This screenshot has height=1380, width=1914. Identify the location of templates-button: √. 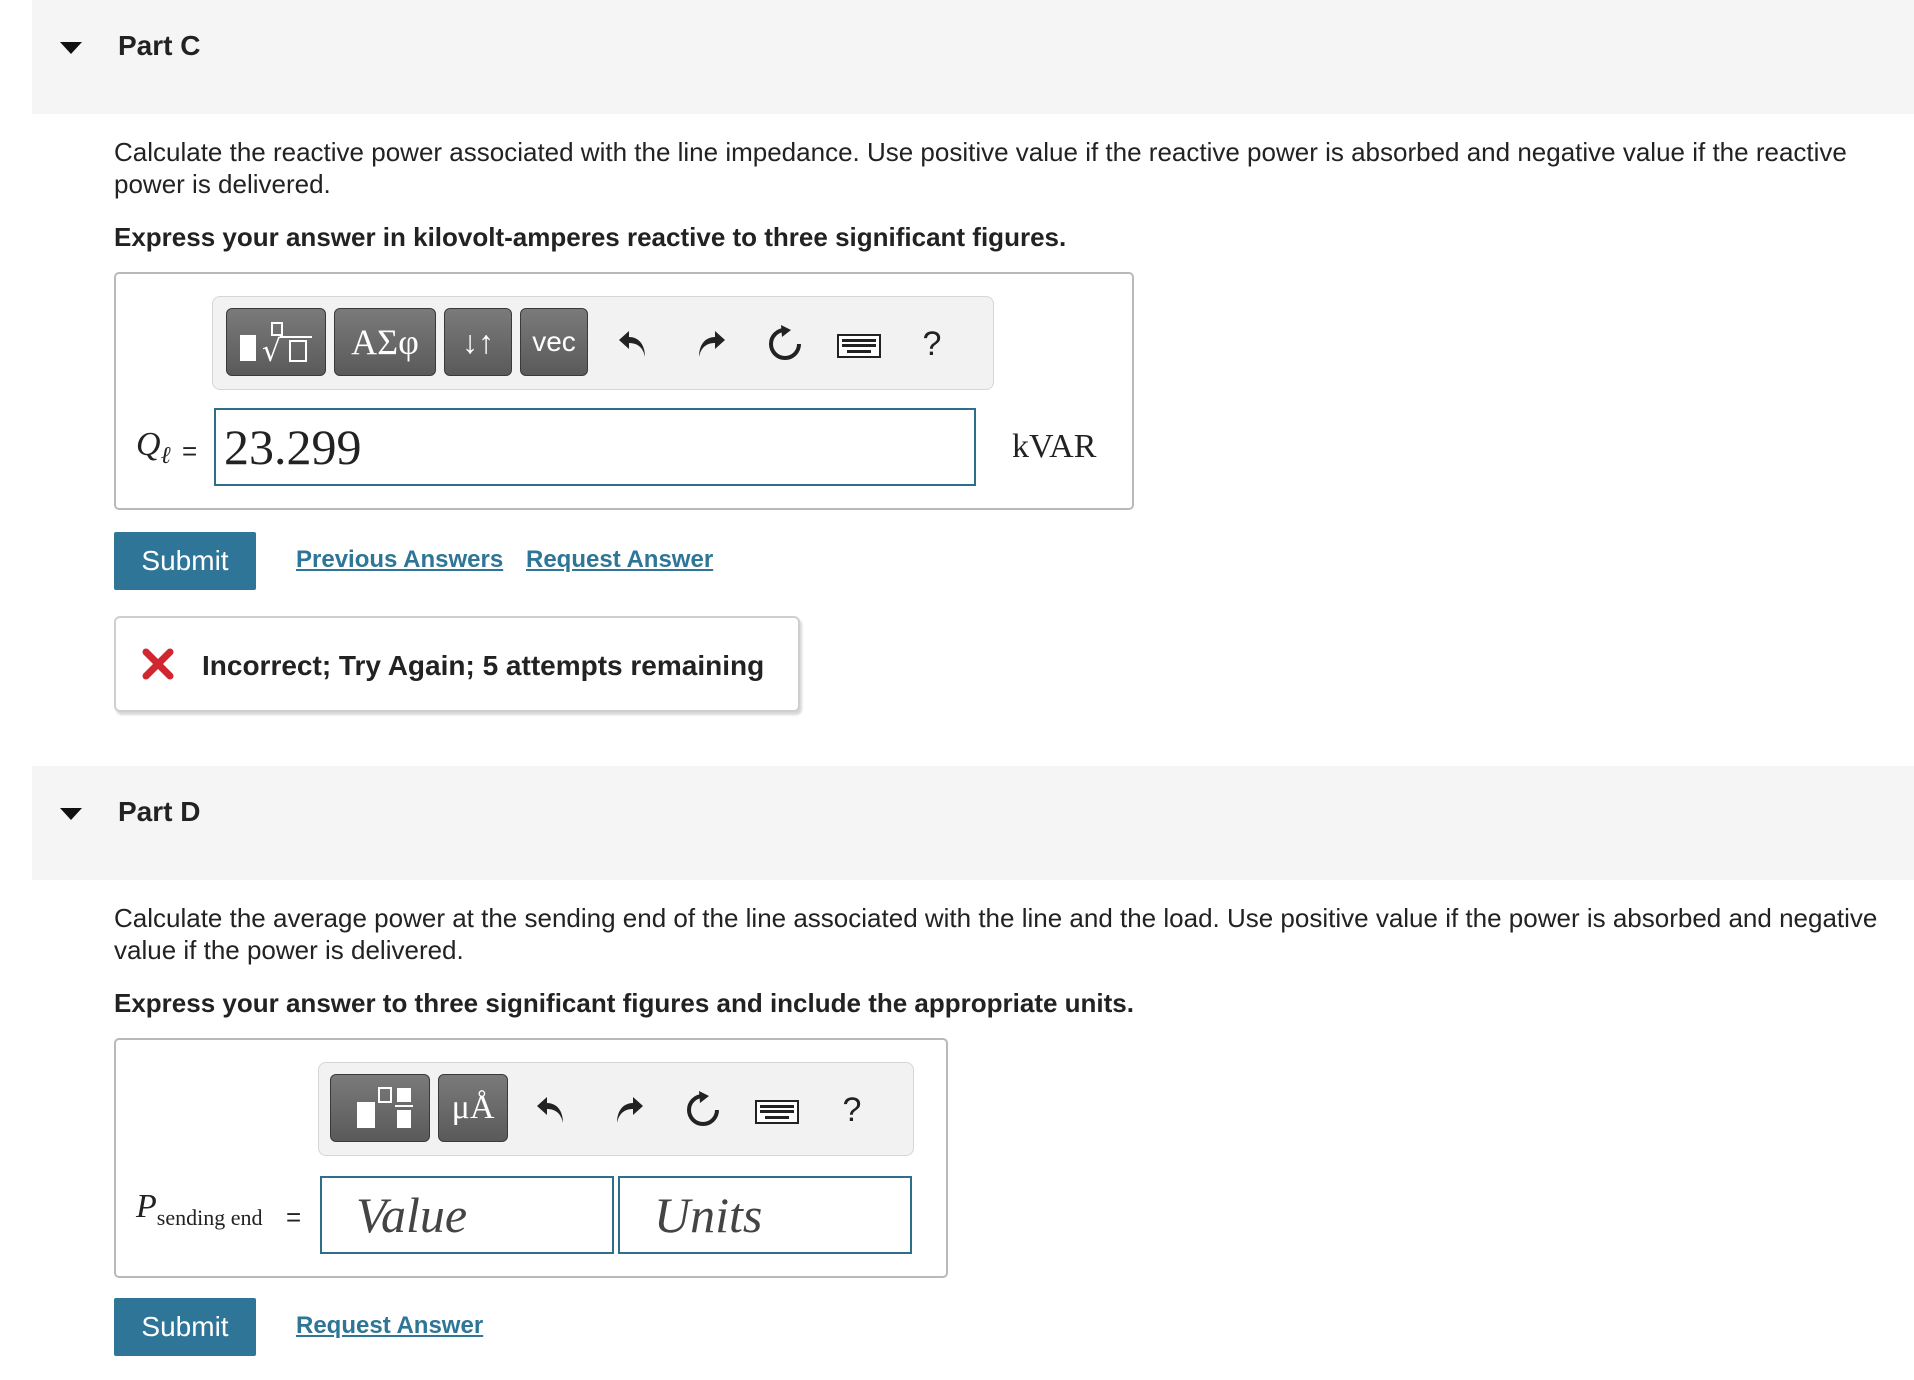
(276, 342).